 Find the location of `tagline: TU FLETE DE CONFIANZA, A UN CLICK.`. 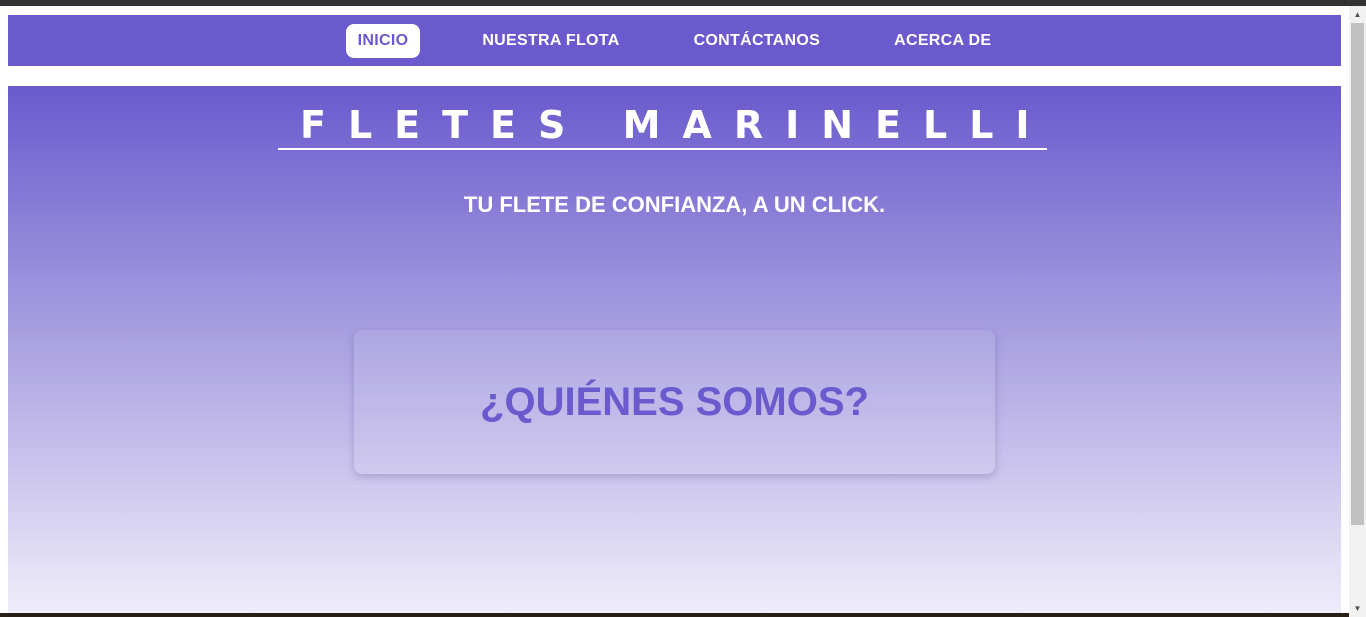

tagline: TU FLETE DE CONFIANZA, A UN CLICK. is located at coordinates (674, 204).